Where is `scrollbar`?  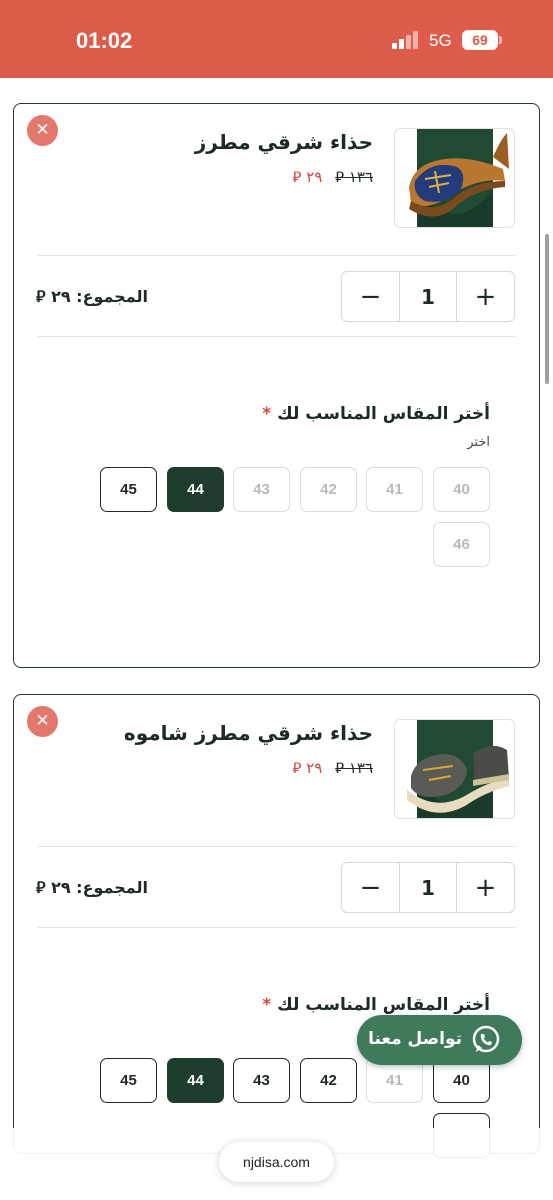 scrollbar is located at coordinates (547, 309).